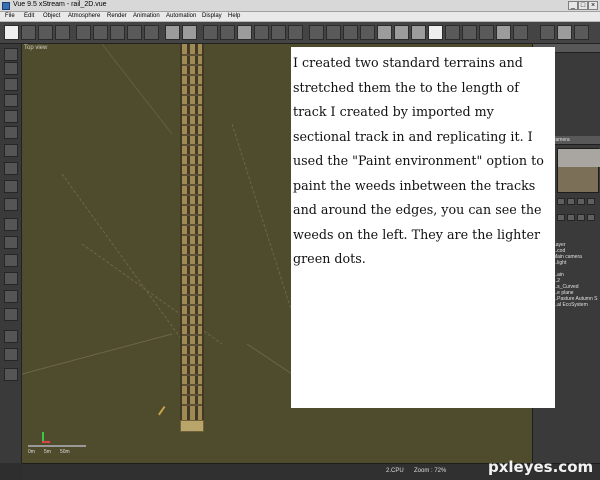 This screenshot has width=600, height=480. Describe the element at coordinates (11, 354) in the screenshot. I see `point-light-icon` at that location.